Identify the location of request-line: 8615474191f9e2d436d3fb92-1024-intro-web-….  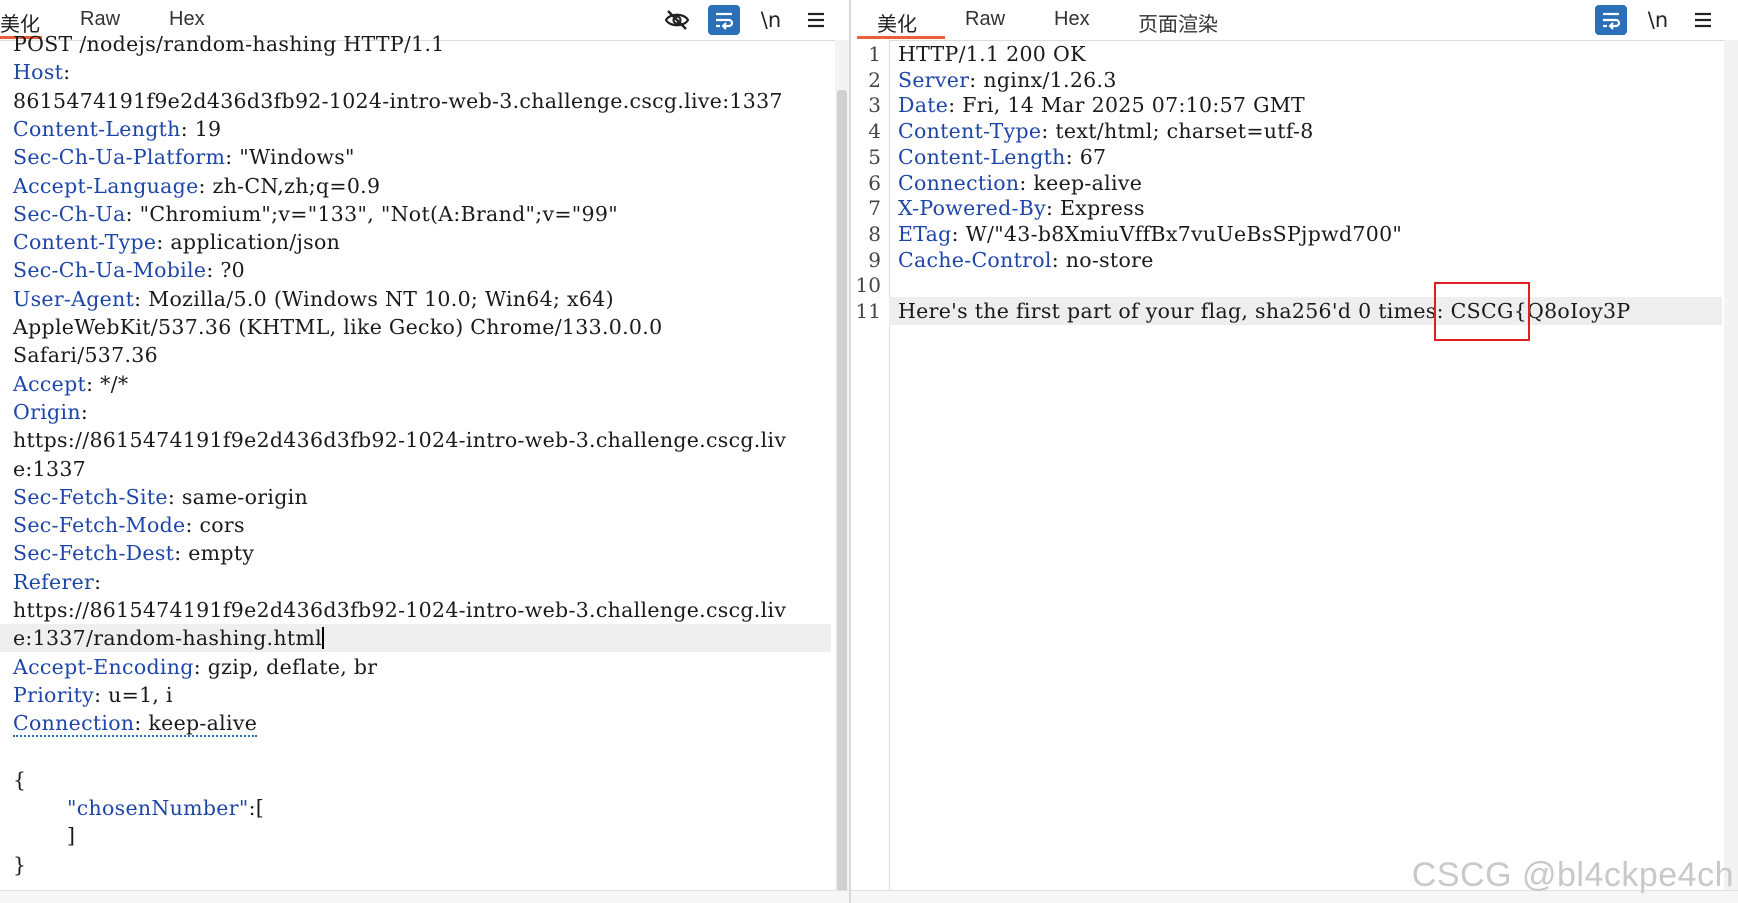
(398, 101).